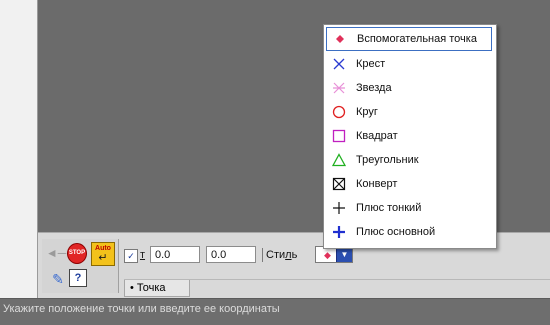  I want to click on style-label-prefix: Сти, so click(276, 255).